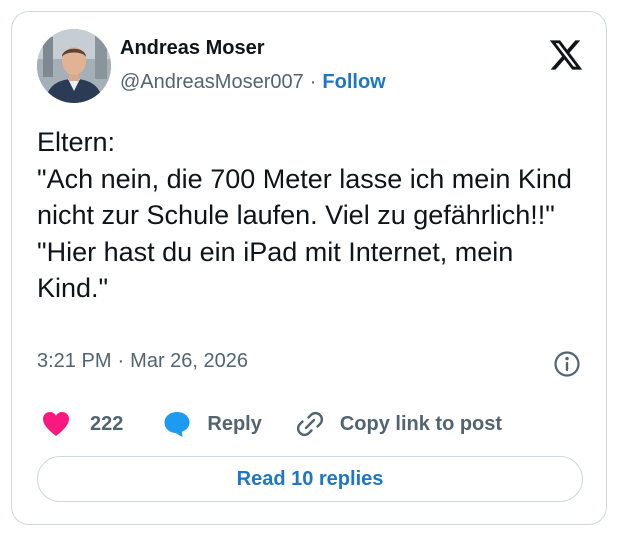 The width and height of the screenshot is (620, 538). Describe the element at coordinates (269, 424) in the screenshot. I see `action-bar: 222 Reply Copy link to post` at that location.